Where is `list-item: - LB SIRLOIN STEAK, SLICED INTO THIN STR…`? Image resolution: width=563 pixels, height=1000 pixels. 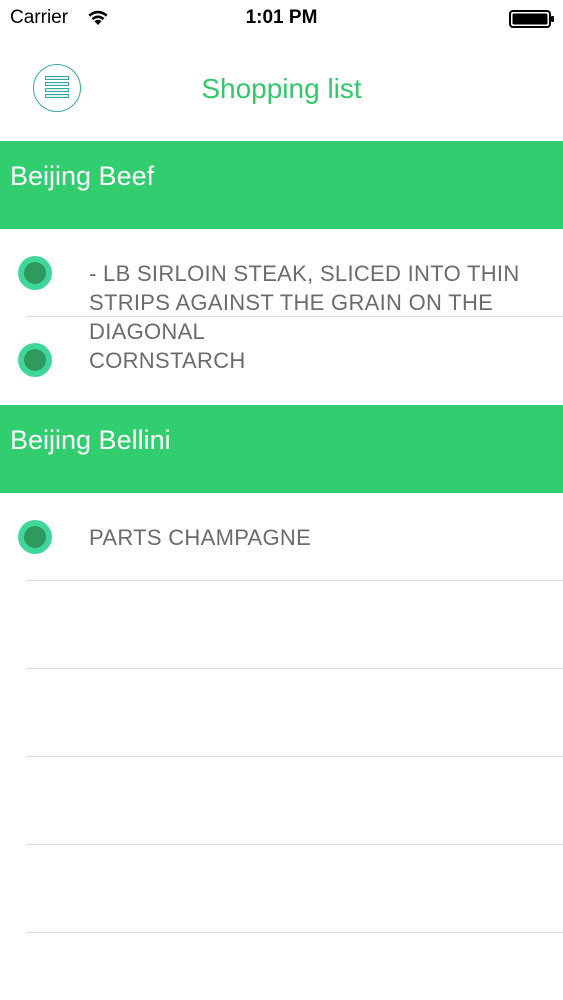
list-item: - LB SIRLOIN STEAK, SLICED INTO THIN STR… is located at coordinates (281, 286).